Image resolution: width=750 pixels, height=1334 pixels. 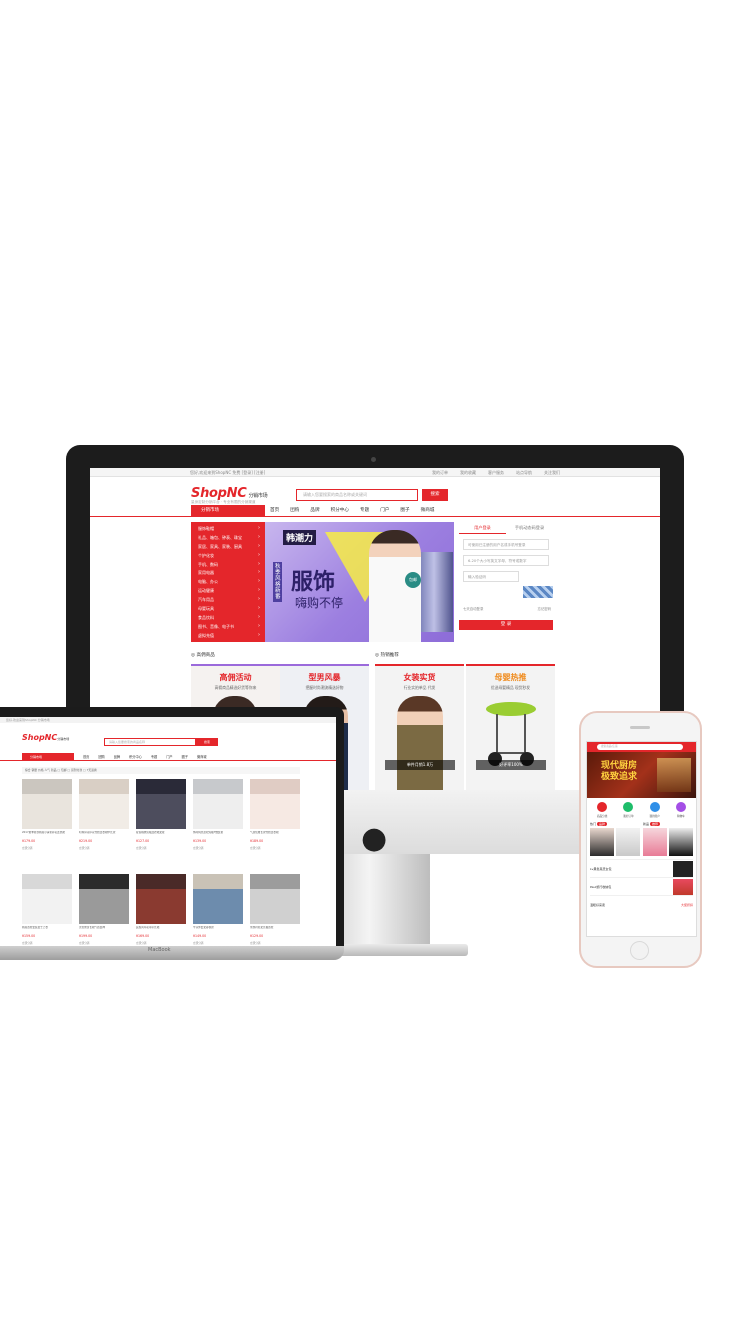 What do you see at coordinates (529, 528) in the screenshot?
I see `tab-mobile-login: 手机动态码登录` at bounding box center [529, 528].